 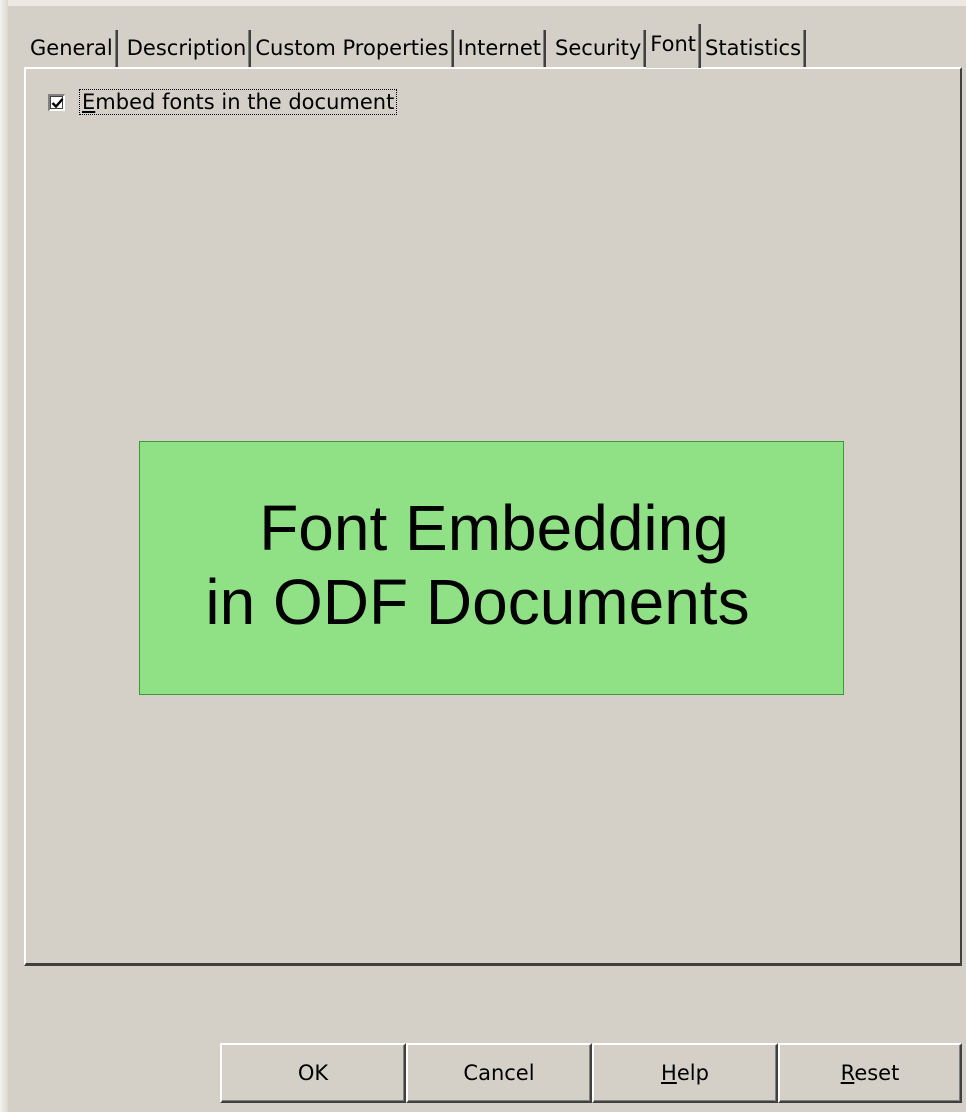 I want to click on cancel-button-label: Cancel, so click(x=499, y=1073).